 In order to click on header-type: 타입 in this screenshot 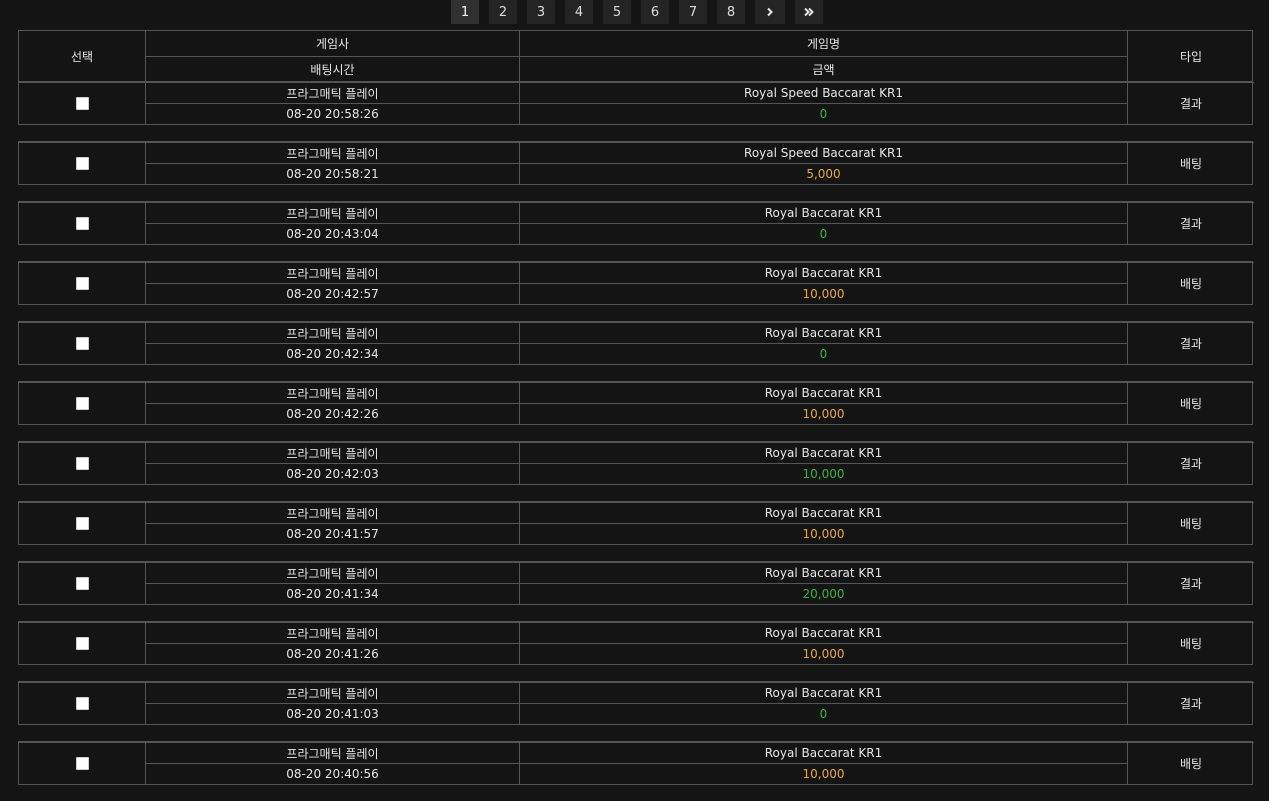, I will do `click(1190, 56)`.